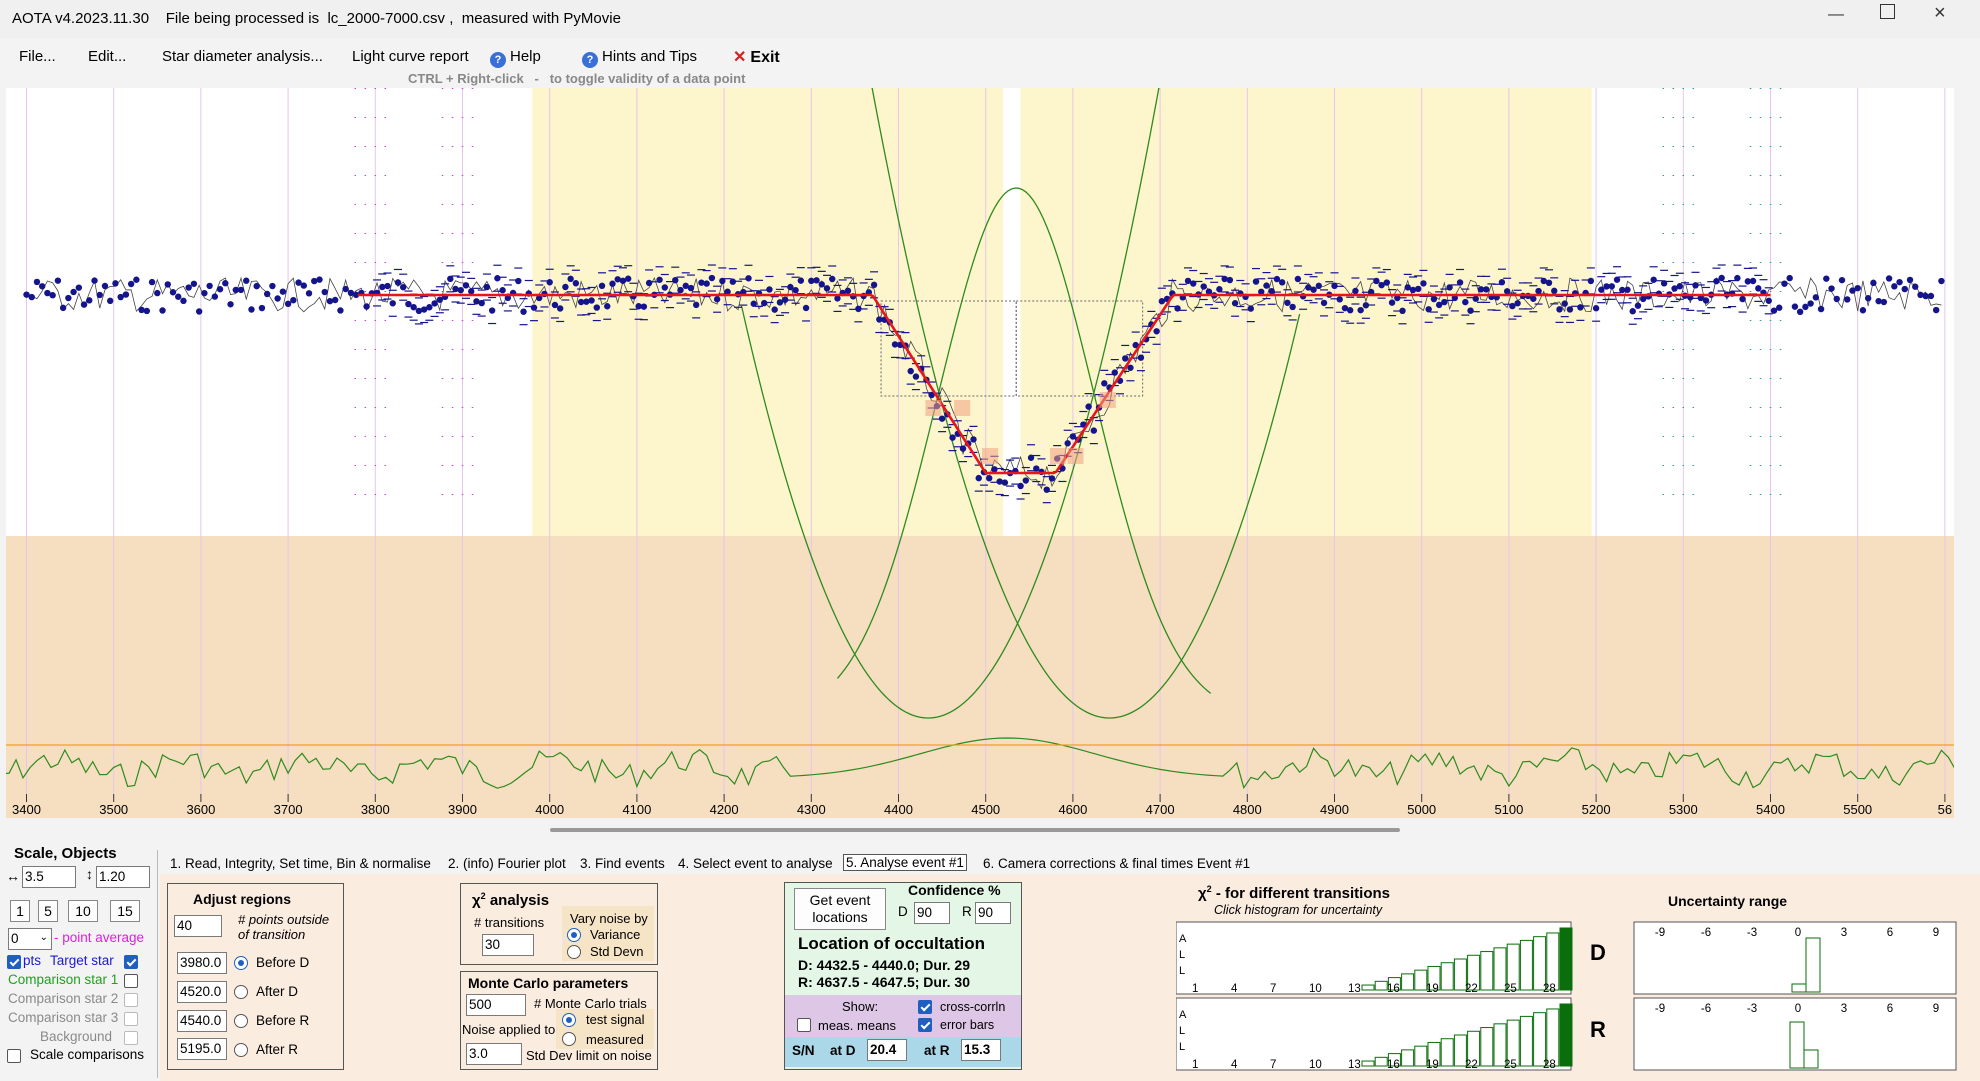 This screenshot has height=1081, width=1980. Describe the element at coordinates (125, 911) in the screenshot. I see `avg-15-button: 15` at that location.